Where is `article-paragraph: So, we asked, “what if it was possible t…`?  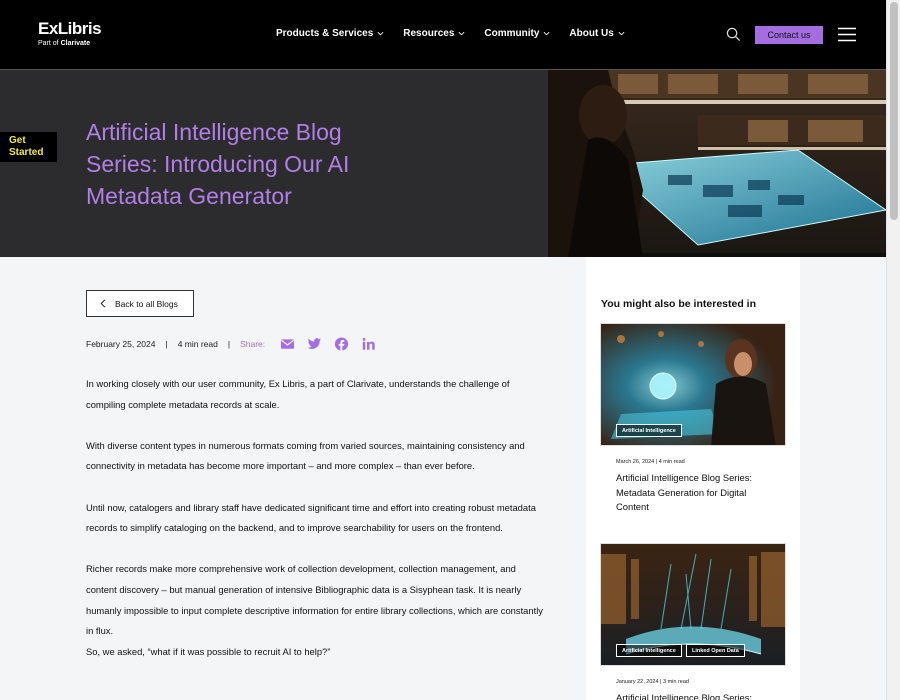
article-paragraph: So, we asked, “what if it was possible t… is located at coordinates (208, 651).